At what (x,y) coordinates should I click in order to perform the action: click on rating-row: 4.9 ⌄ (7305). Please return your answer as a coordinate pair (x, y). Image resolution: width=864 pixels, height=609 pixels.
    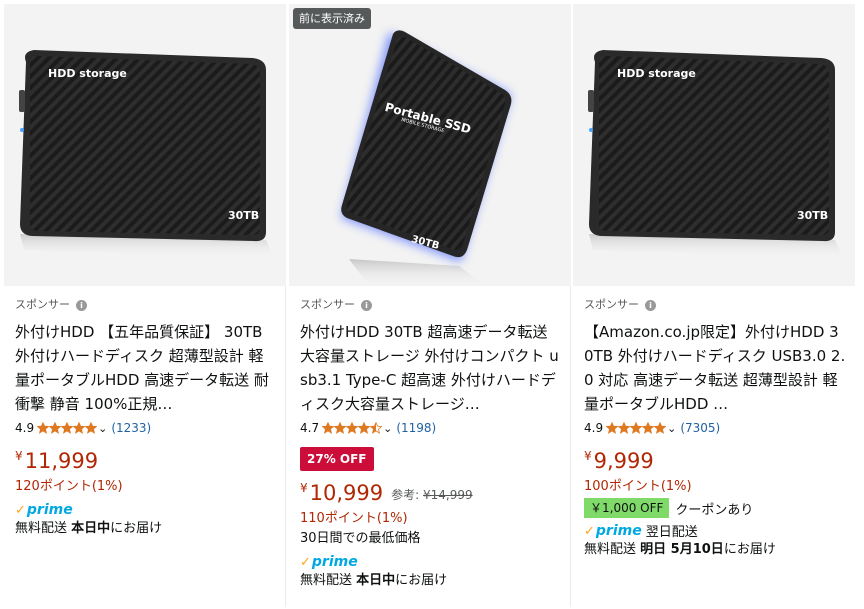
    Looking at the image, I should click on (715, 428).